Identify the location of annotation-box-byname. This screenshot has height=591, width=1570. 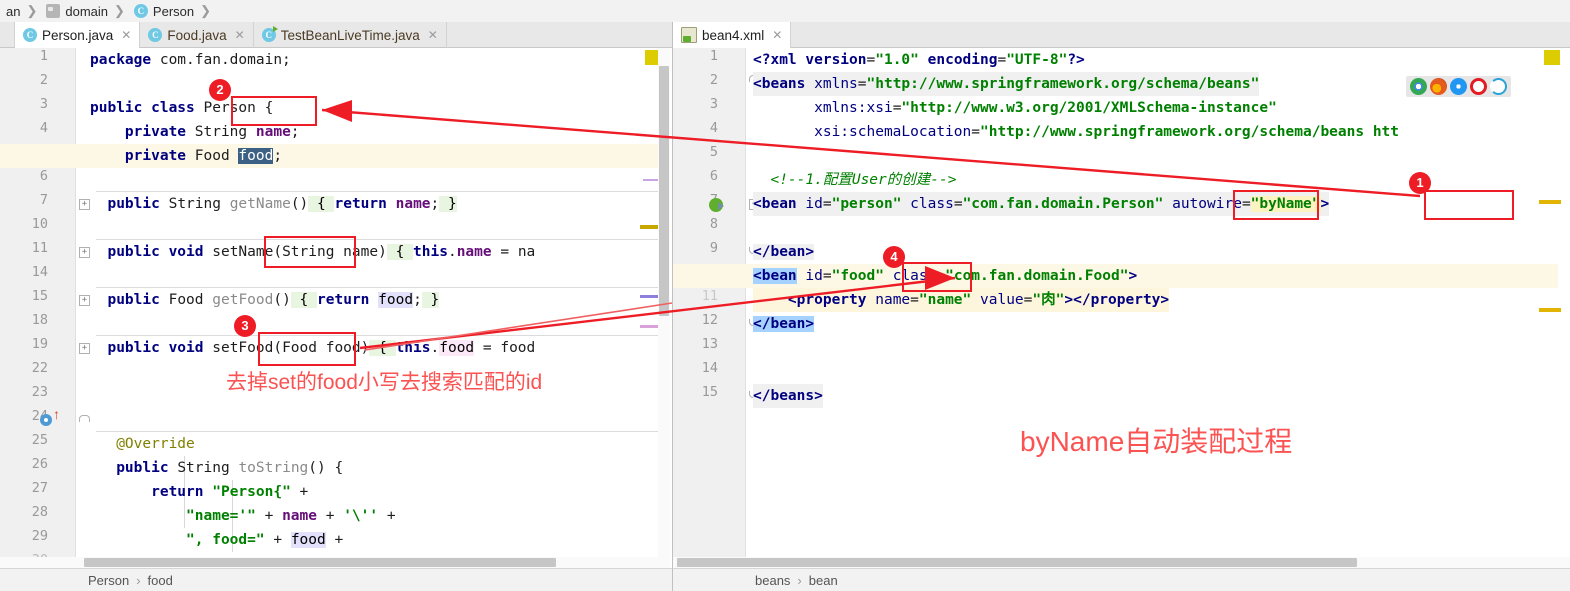
(1469, 205).